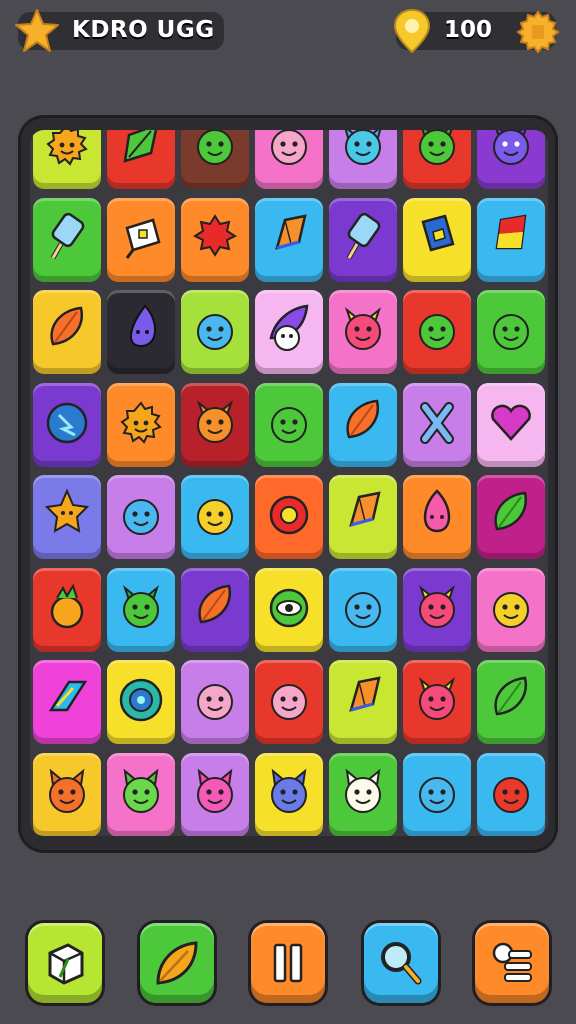 The height and width of the screenshot is (1024, 576). I want to click on chevron-icon, so click(68, 696).